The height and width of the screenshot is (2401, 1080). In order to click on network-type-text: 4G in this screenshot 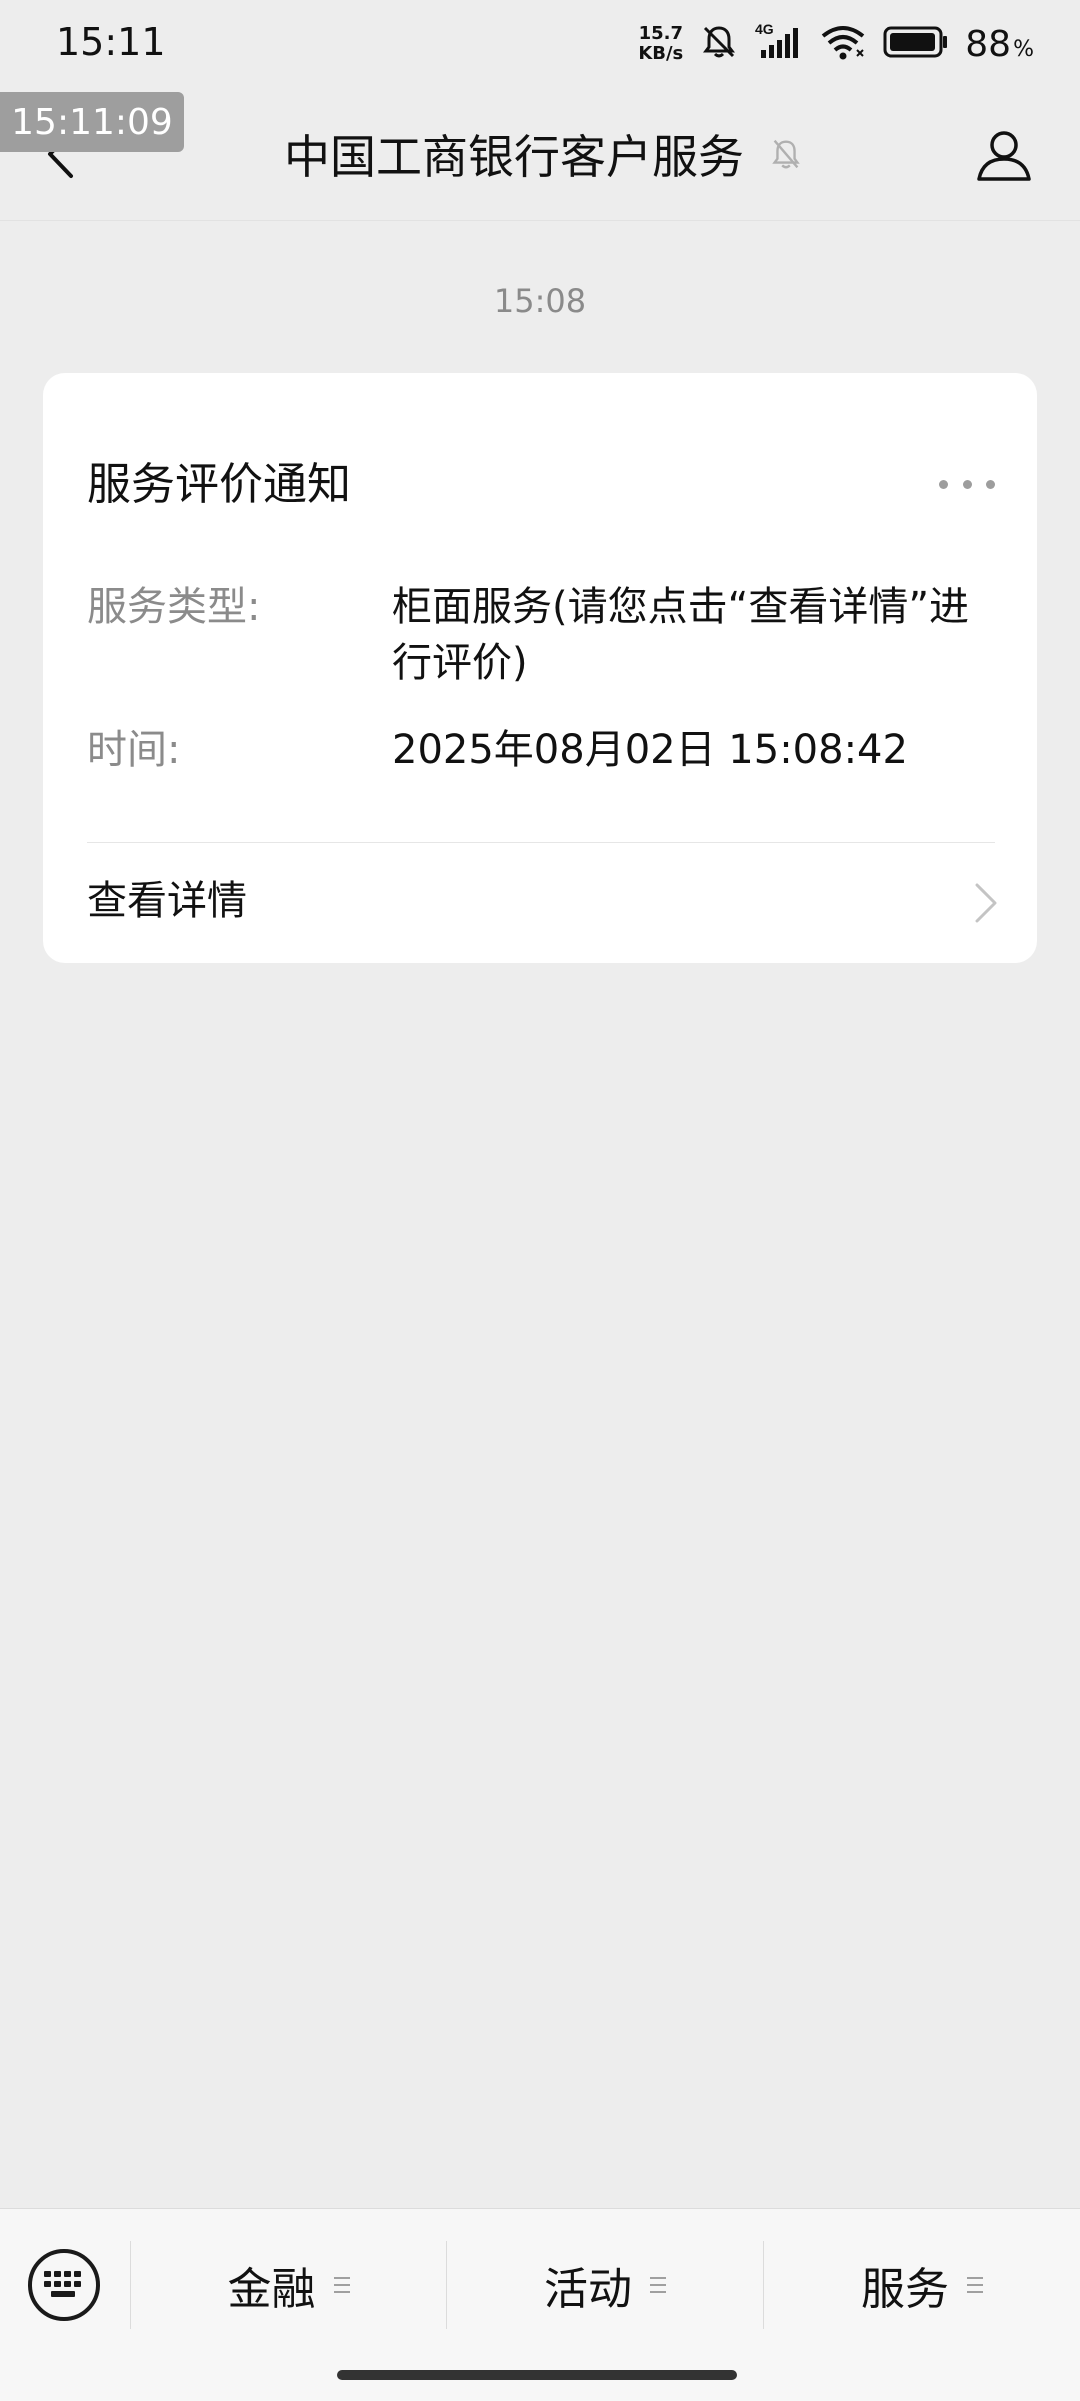, I will do `click(764, 29)`.